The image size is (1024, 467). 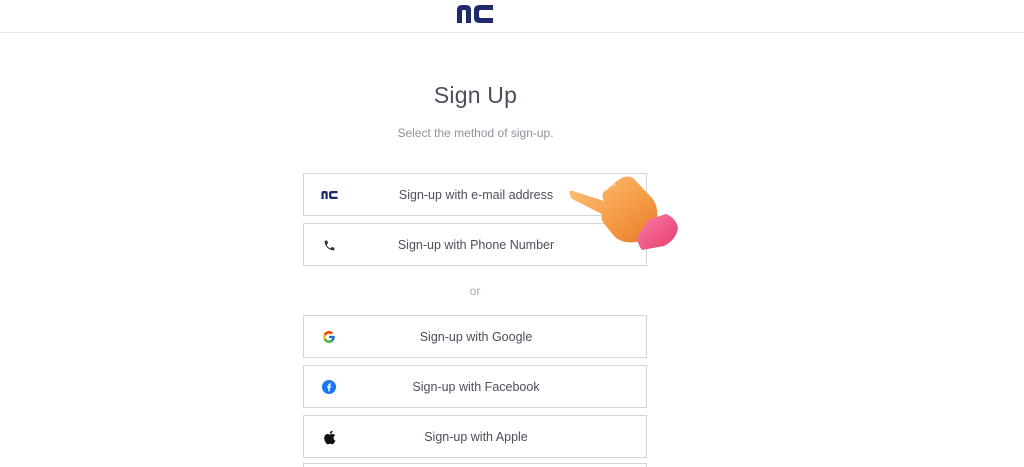 What do you see at coordinates (475, 465) in the screenshot?
I see `signup-next-option-button` at bounding box center [475, 465].